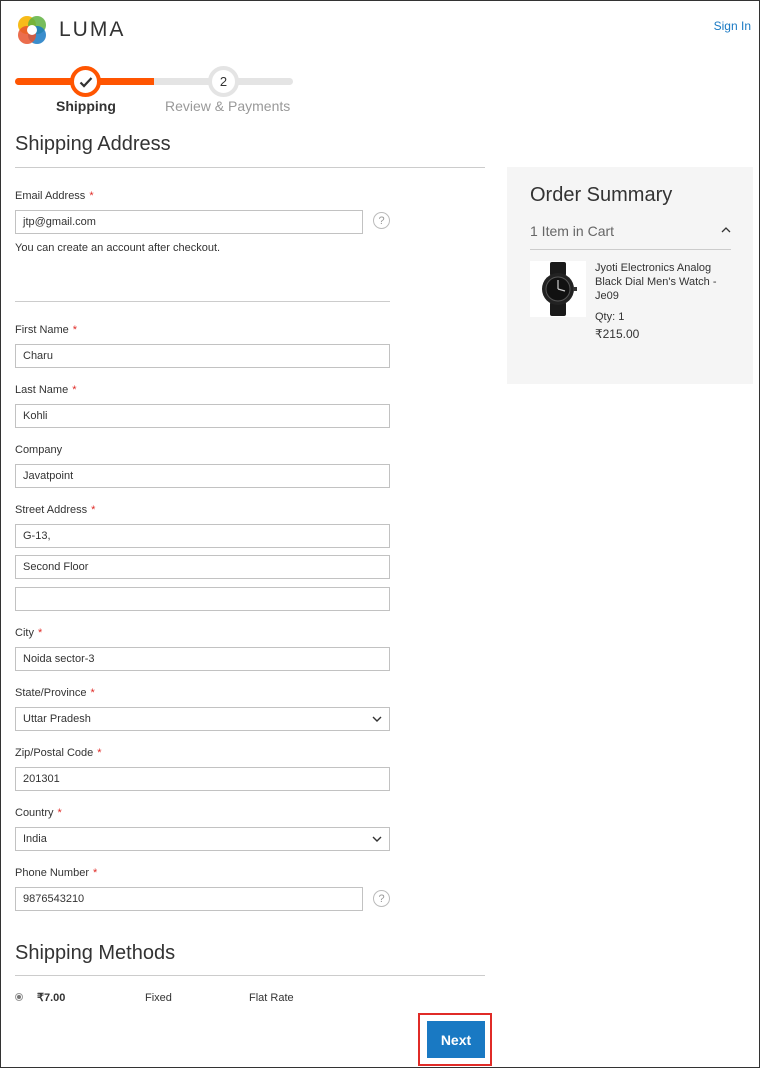 The image size is (760, 1068). Describe the element at coordinates (202, 659) in the screenshot. I see `city-field: Noida sector-3` at that location.